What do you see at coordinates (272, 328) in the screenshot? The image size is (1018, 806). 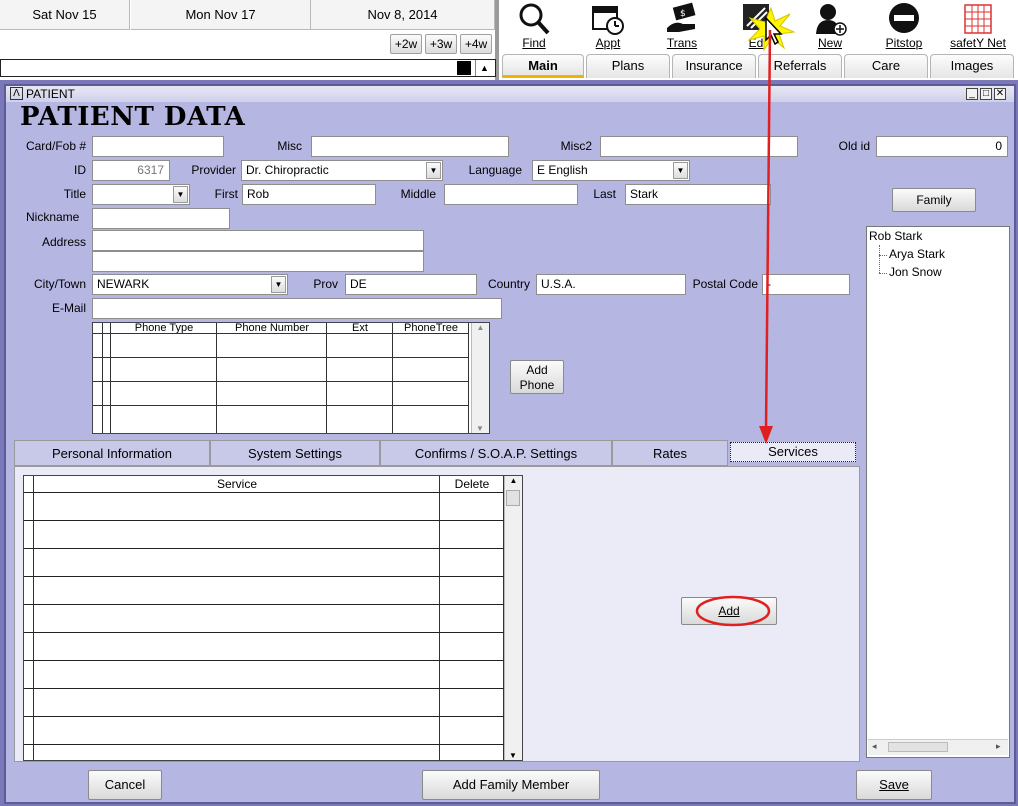 I see `phone-number-header: Phone Number` at bounding box center [272, 328].